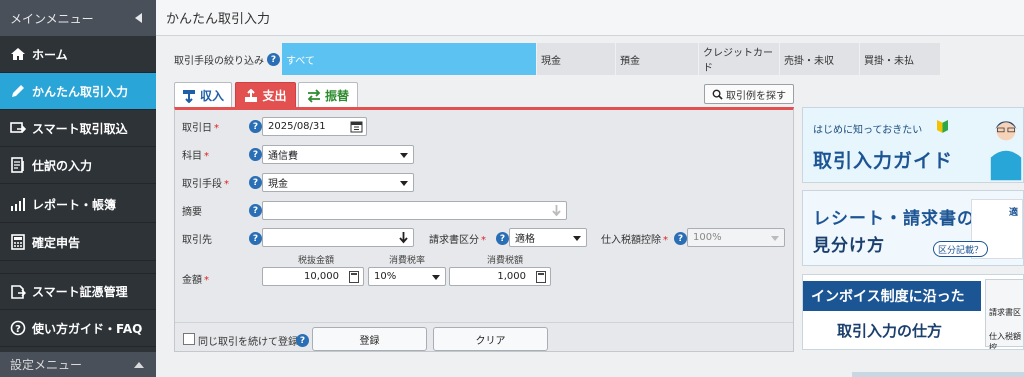 The image size is (1024, 377). What do you see at coordinates (736, 237) in the screenshot?
I see `deduction-select: 100%` at bounding box center [736, 237].